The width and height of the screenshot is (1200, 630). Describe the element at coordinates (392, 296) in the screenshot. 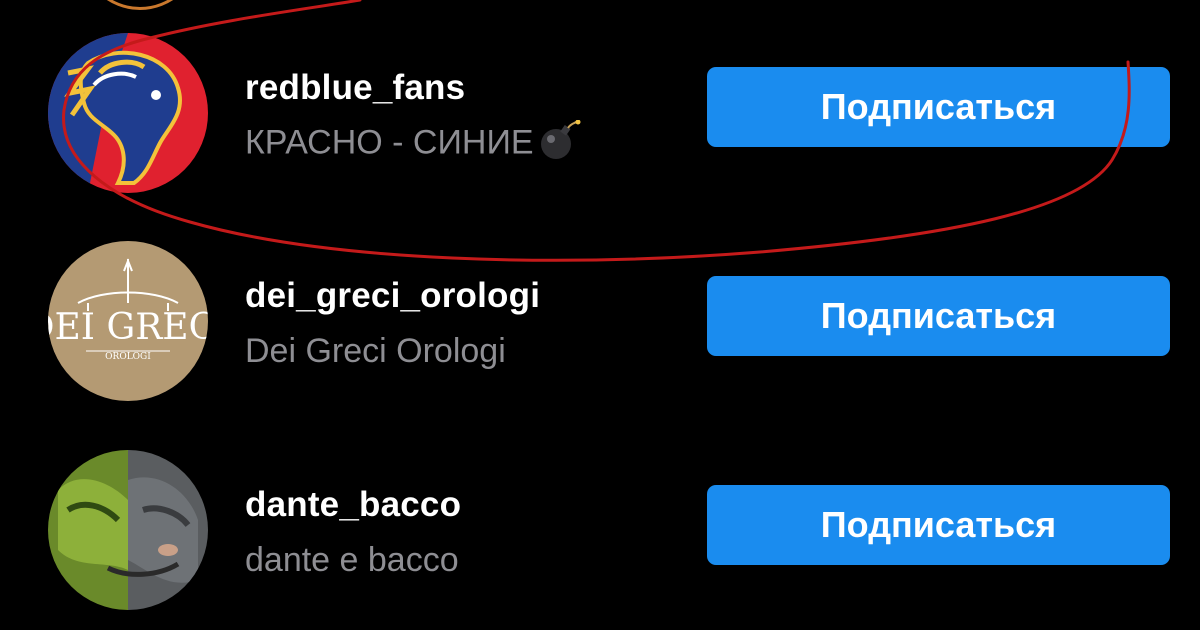

I see `username: dei_greci_orologi` at that location.